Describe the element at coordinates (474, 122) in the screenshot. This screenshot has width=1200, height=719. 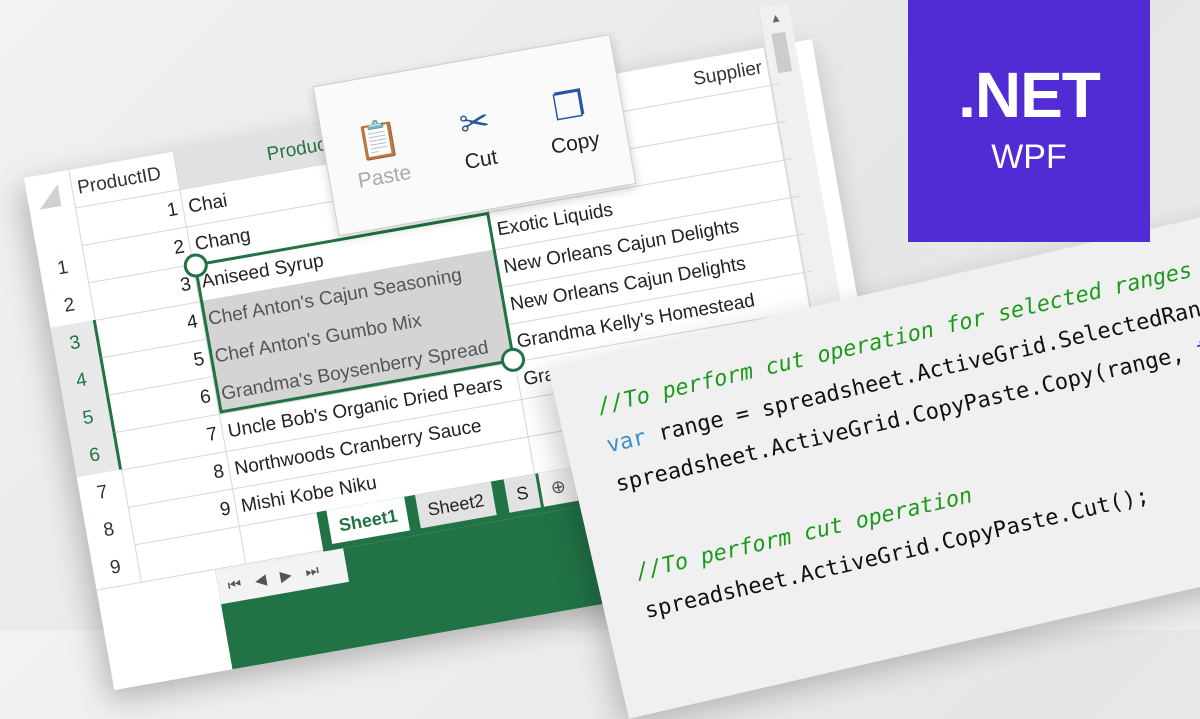
I see `scissors-icon: ✂` at that location.